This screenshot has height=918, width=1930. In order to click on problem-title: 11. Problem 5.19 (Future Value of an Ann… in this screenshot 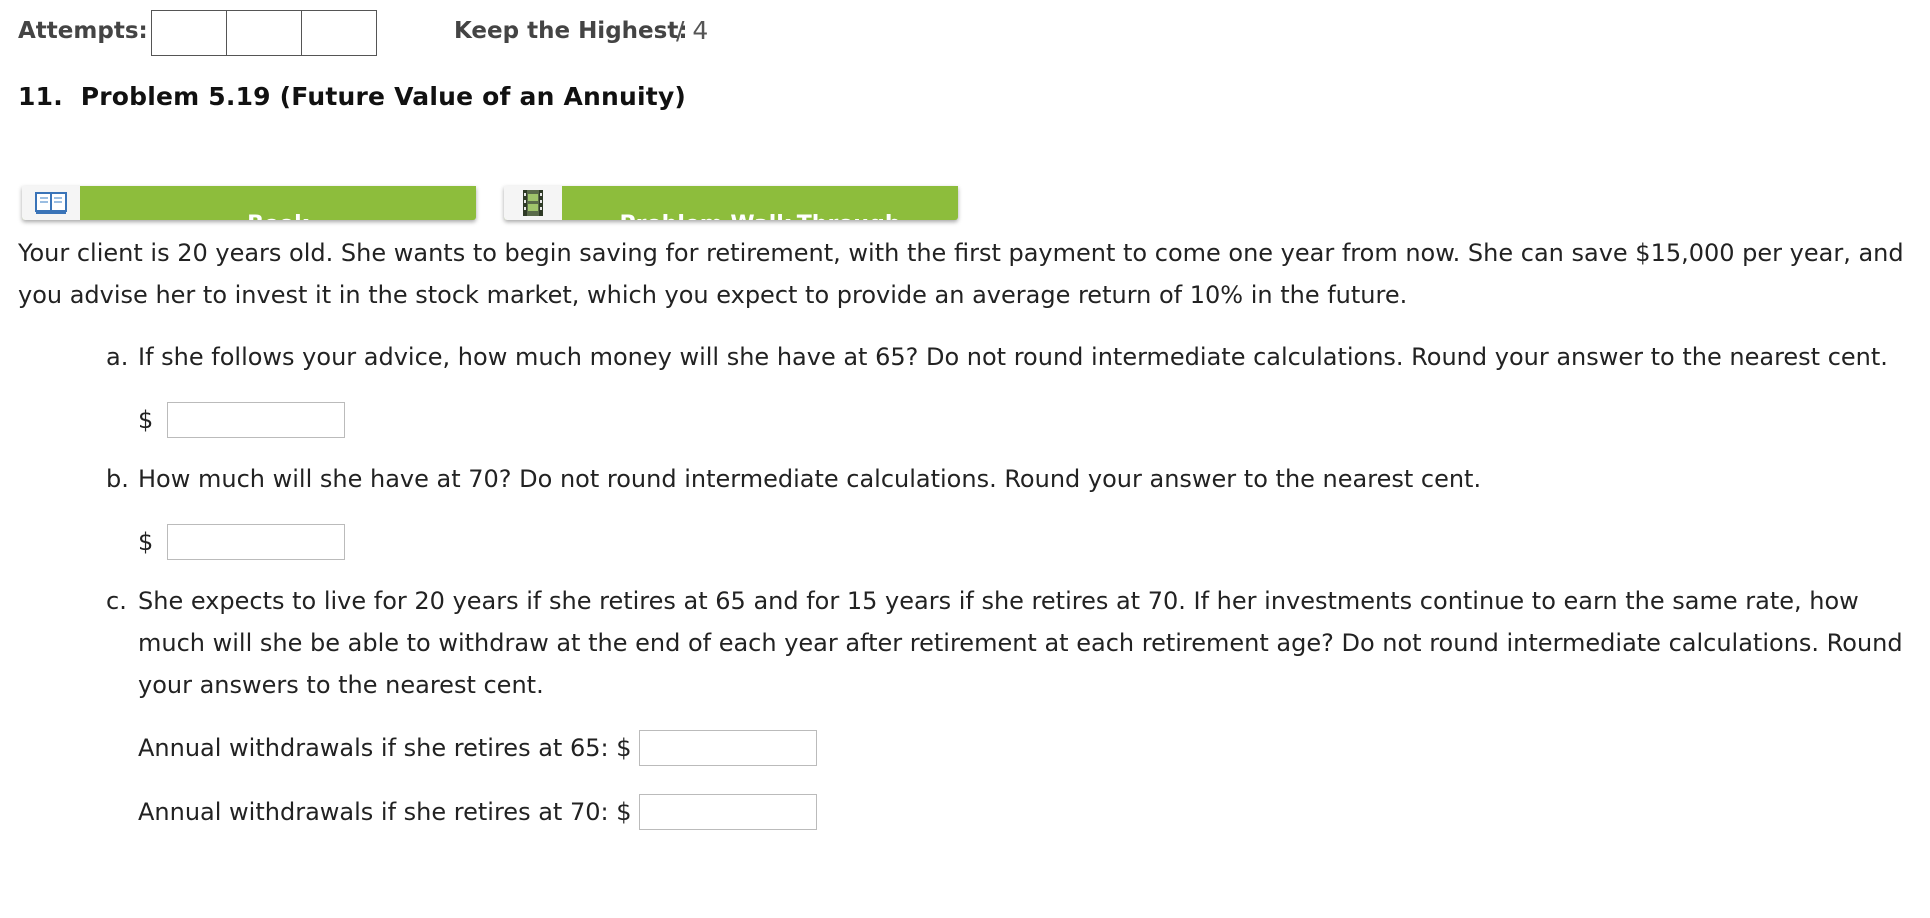, I will do `click(352, 96)`.